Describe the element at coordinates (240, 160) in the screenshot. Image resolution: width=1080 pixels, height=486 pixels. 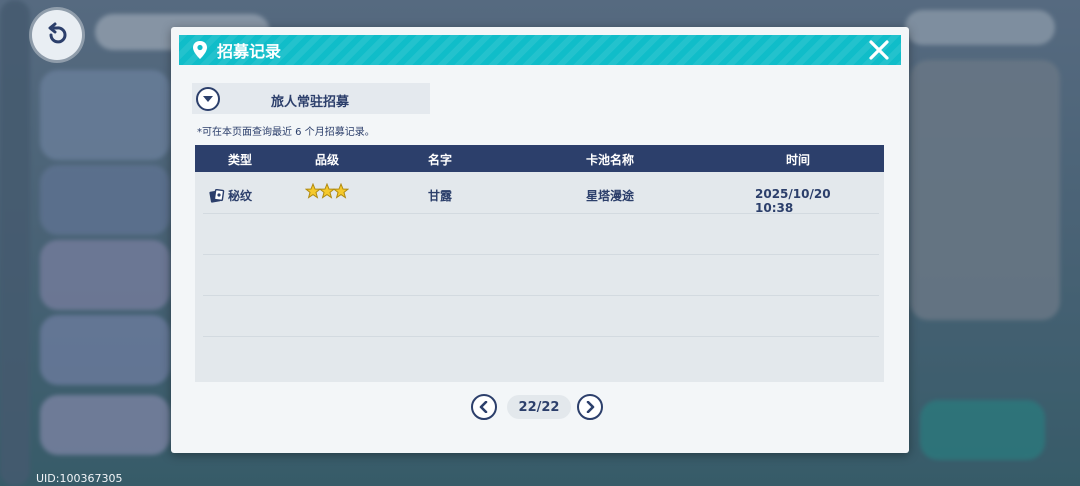
I see `header-type: 类型` at that location.